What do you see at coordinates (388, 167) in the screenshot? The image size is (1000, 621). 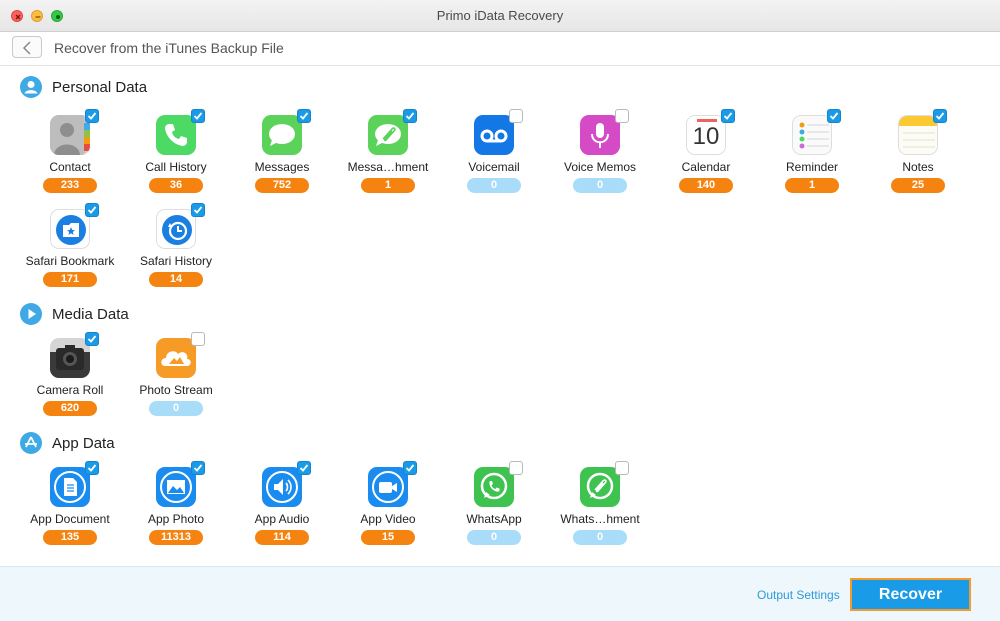 I see `item-label: Messa…hment` at bounding box center [388, 167].